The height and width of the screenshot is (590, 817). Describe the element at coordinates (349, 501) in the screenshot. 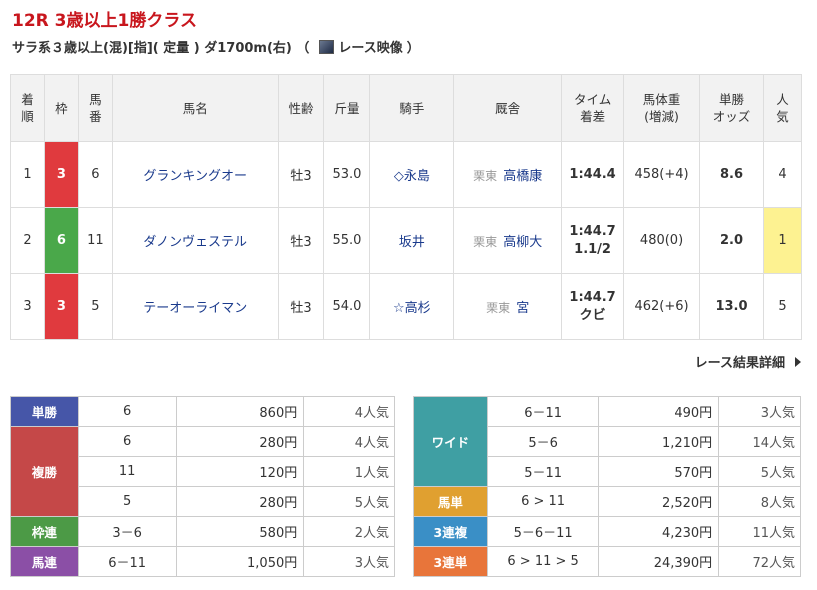

I see `payout-popularity: 5人気` at that location.